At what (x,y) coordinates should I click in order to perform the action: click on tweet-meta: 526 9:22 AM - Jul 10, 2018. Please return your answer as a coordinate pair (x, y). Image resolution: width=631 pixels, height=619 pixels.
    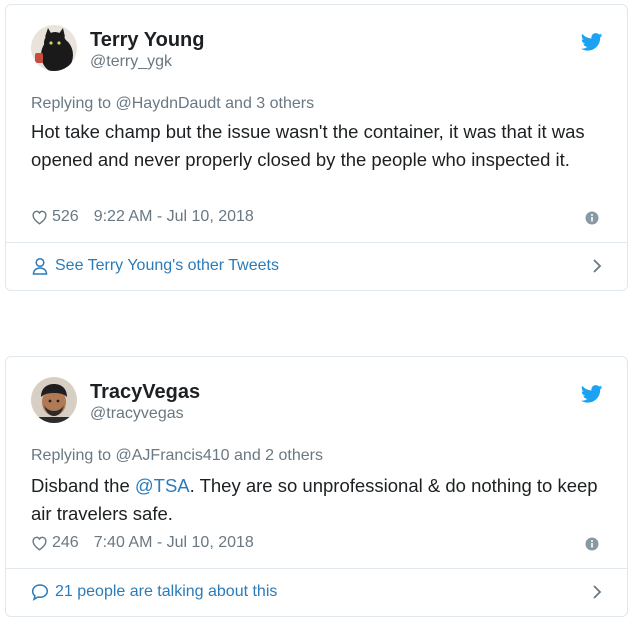
    Looking at the image, I should click on (142, 217).